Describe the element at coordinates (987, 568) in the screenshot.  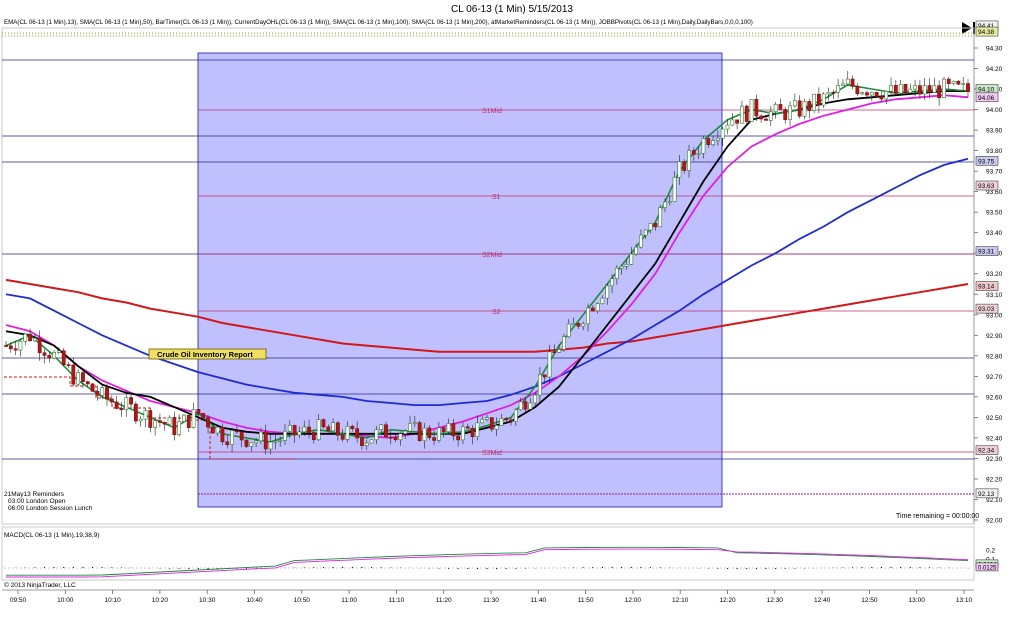
I see `macd-value-label: 0.0125` at that location.